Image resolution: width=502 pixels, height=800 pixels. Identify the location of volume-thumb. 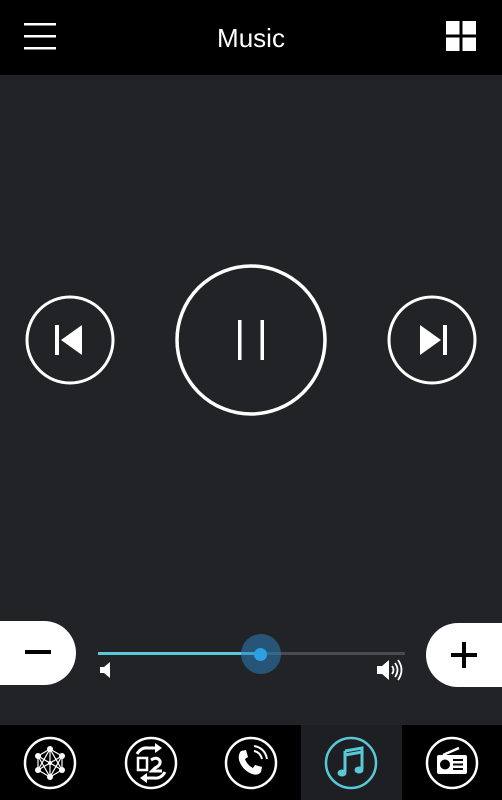
(260, 654).